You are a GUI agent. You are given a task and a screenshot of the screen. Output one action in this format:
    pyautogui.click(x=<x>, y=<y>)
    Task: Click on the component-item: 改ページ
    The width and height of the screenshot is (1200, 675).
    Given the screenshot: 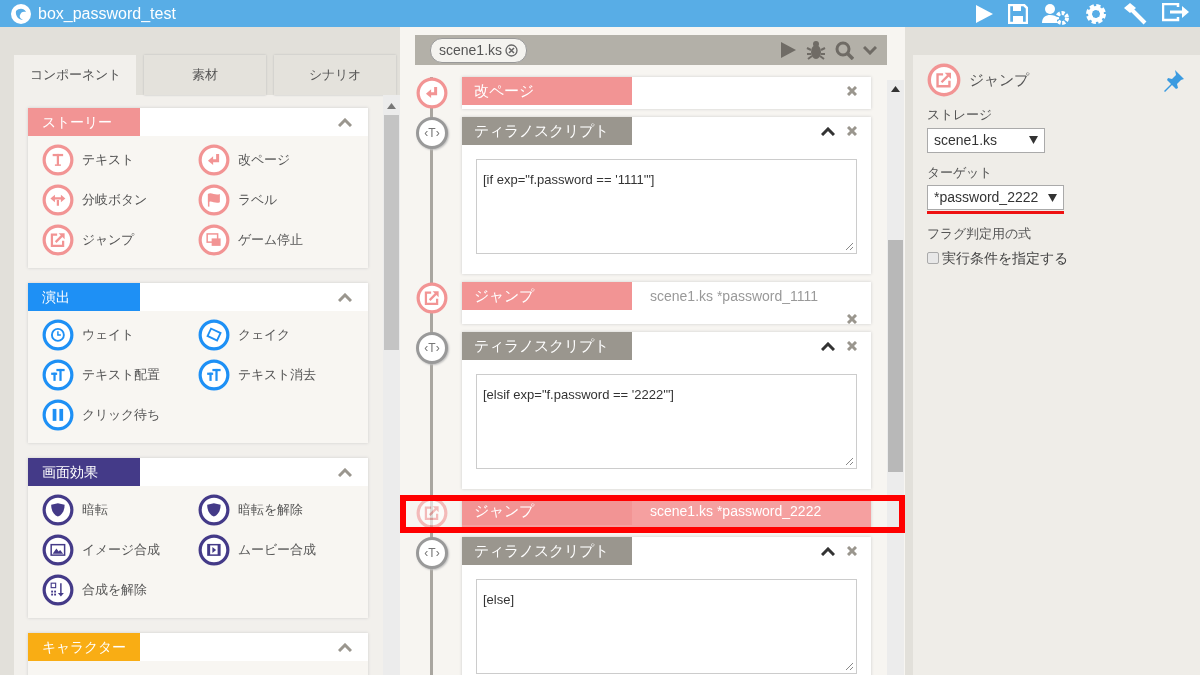 What is the action you would take?
    pyautogui.click(x=276, y=160)
    